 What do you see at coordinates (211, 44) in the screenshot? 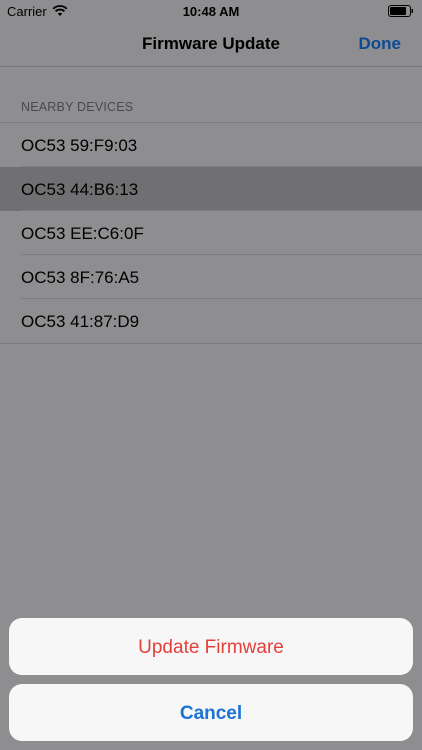
I see `navigation-bar: Firmware Update Done` at bounding box center [211, 44].